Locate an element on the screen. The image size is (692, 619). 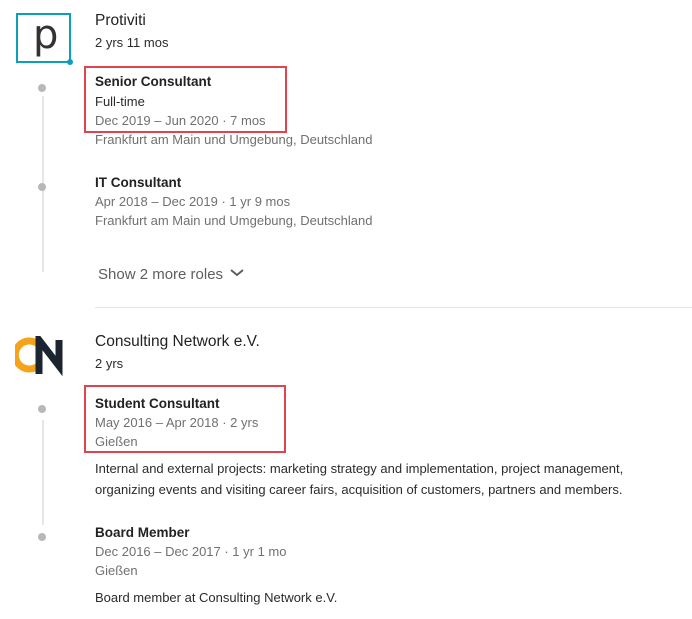
role-description: Board member at Consulting Network e.V. is located at coordinates (216, 597).